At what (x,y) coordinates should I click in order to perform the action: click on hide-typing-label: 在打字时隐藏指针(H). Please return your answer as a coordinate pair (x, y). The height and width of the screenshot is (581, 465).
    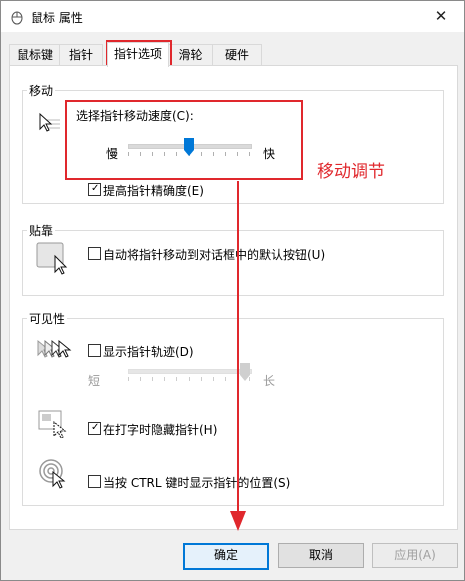
    Looking at the image, I should click on (160, 430).